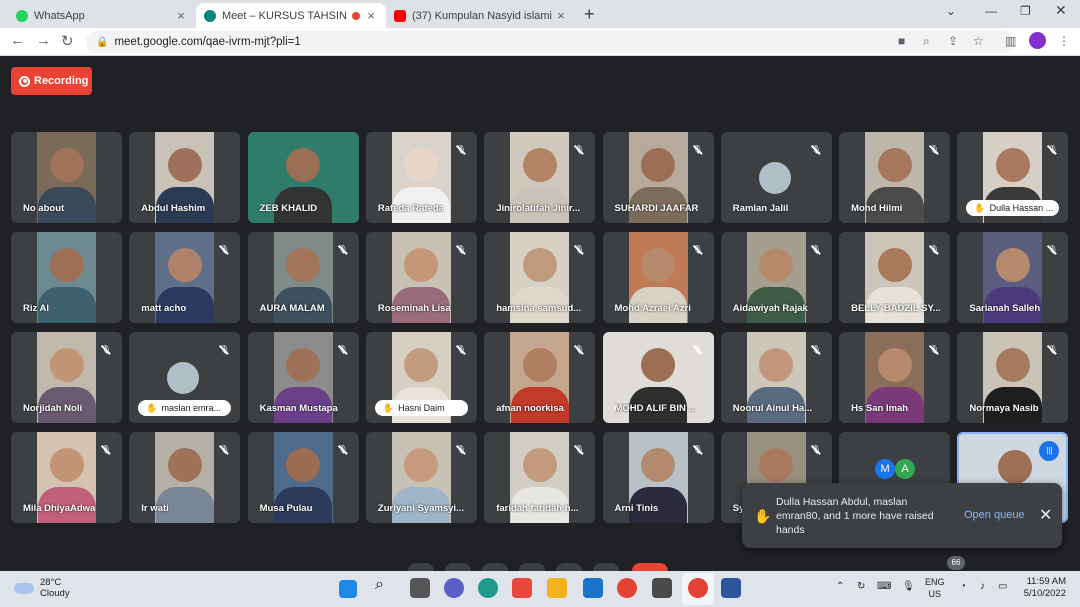 The width and height of the screenshot is (1080, 607). What do you see at coordinates (951, 11) in the screenshot?
I see `tab-search-icon: ⌄` at bounding box center [951, 11].